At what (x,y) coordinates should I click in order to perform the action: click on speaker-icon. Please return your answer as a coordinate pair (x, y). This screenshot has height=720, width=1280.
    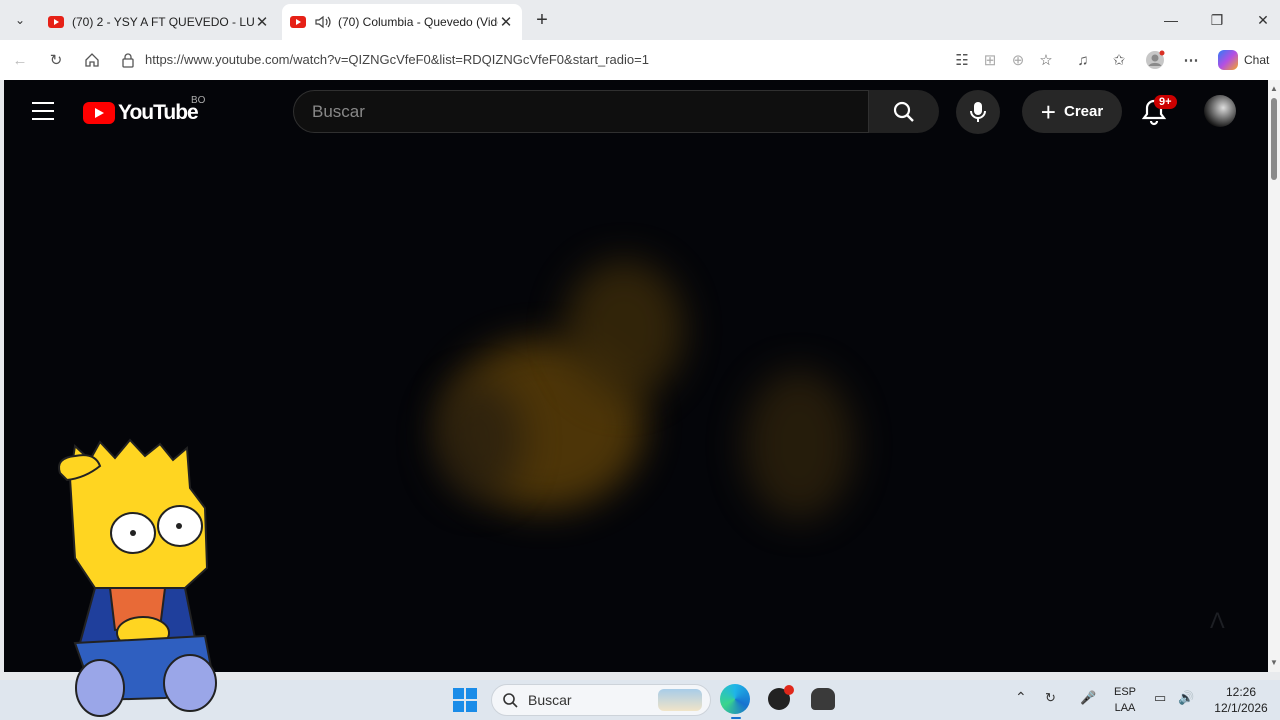
    Looking at the image, I should click on (323, 22).